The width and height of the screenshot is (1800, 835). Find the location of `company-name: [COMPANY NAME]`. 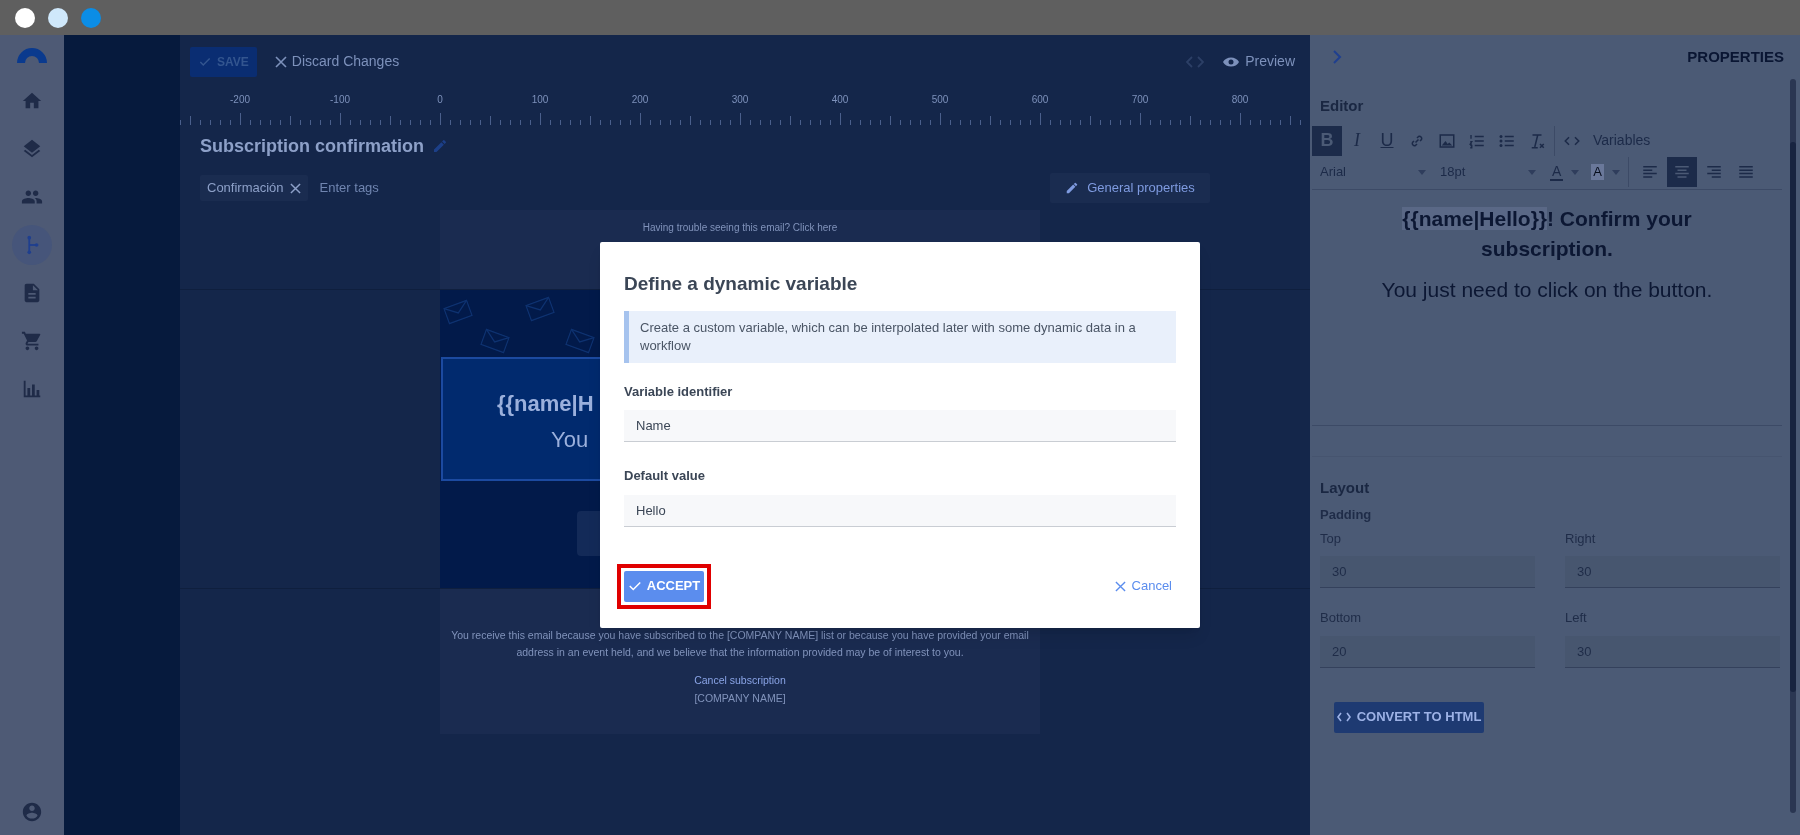

company-name: [COMPANY NAME] is located at coordinates (740, 698).